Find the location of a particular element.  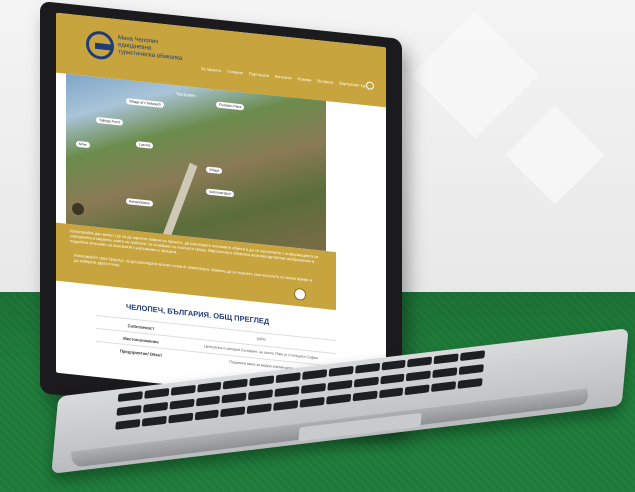

nav-item: Въпроси is located at coordinates (325, 81).